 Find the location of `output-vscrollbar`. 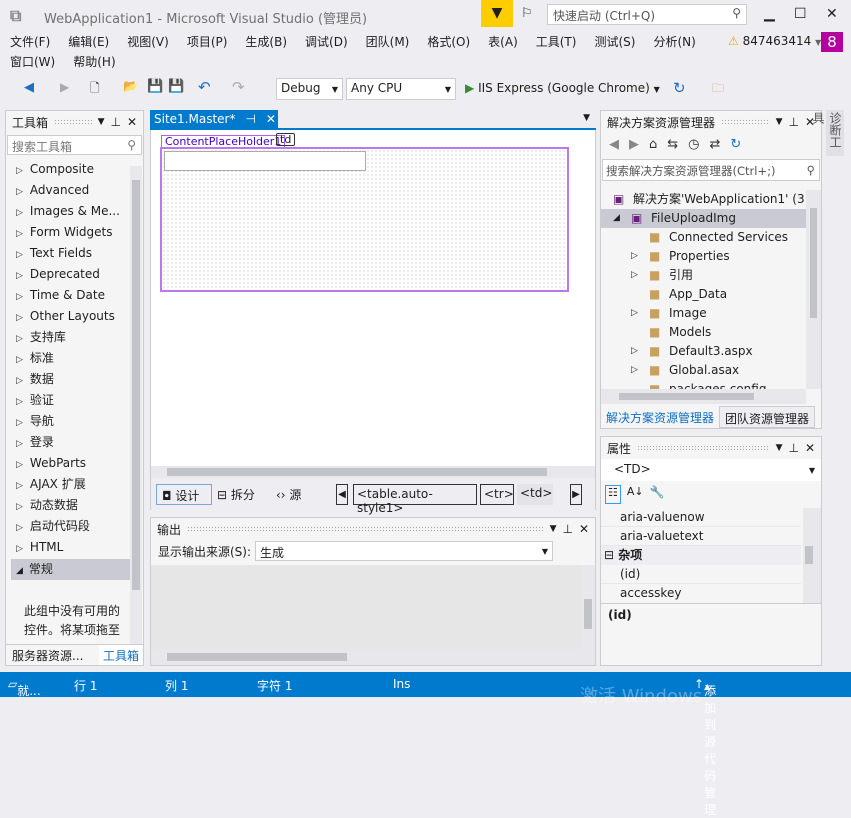

output-vscrollbar is located at coordinates (588, 607).